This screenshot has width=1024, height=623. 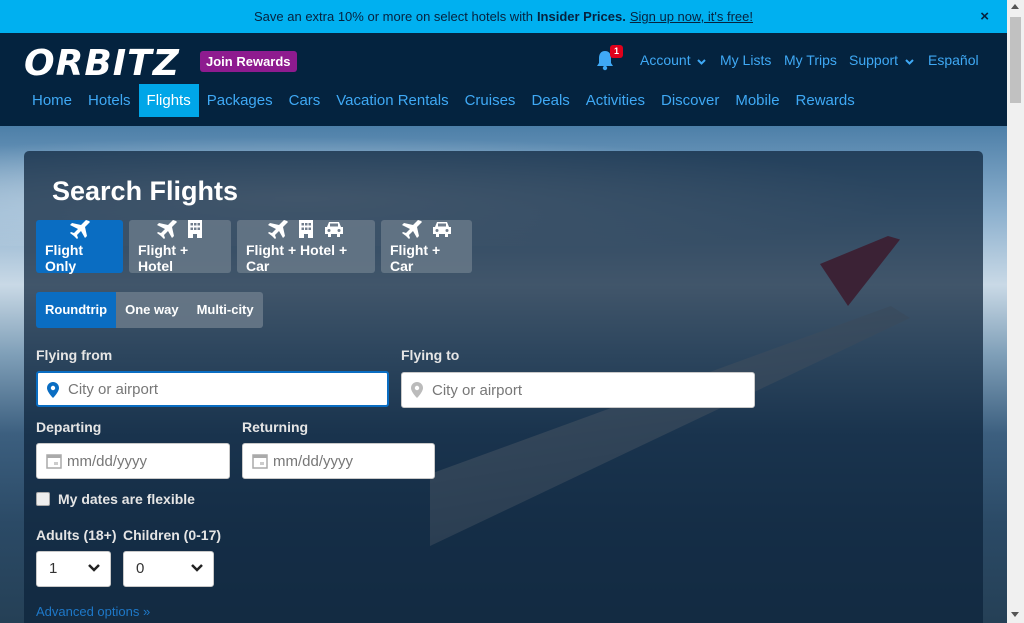 What do you see at coordinates (102, 63) in the screenshot?
I see `orbitz-logo: ORBITZ` at bounding box center [102, 63].